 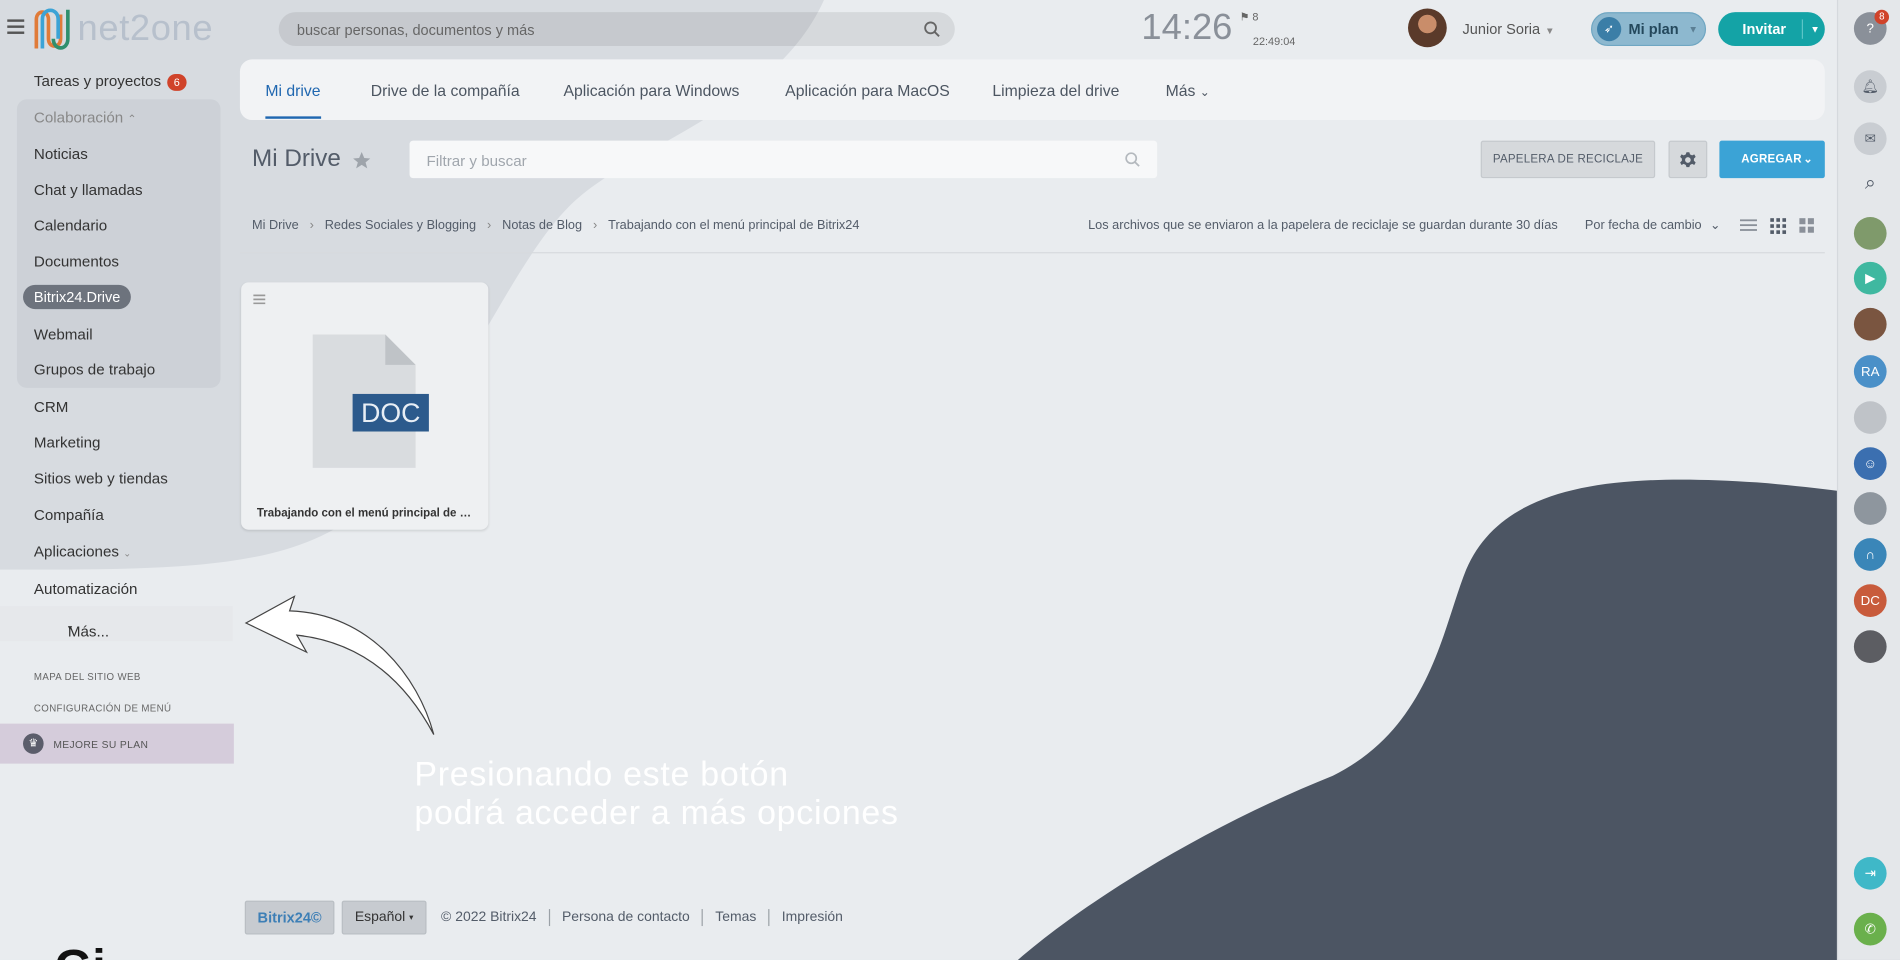 What do you see at coordinates (390, 413) in the screenshot?
I see `file-type-label: DOC` at bounding box center [390, 413].